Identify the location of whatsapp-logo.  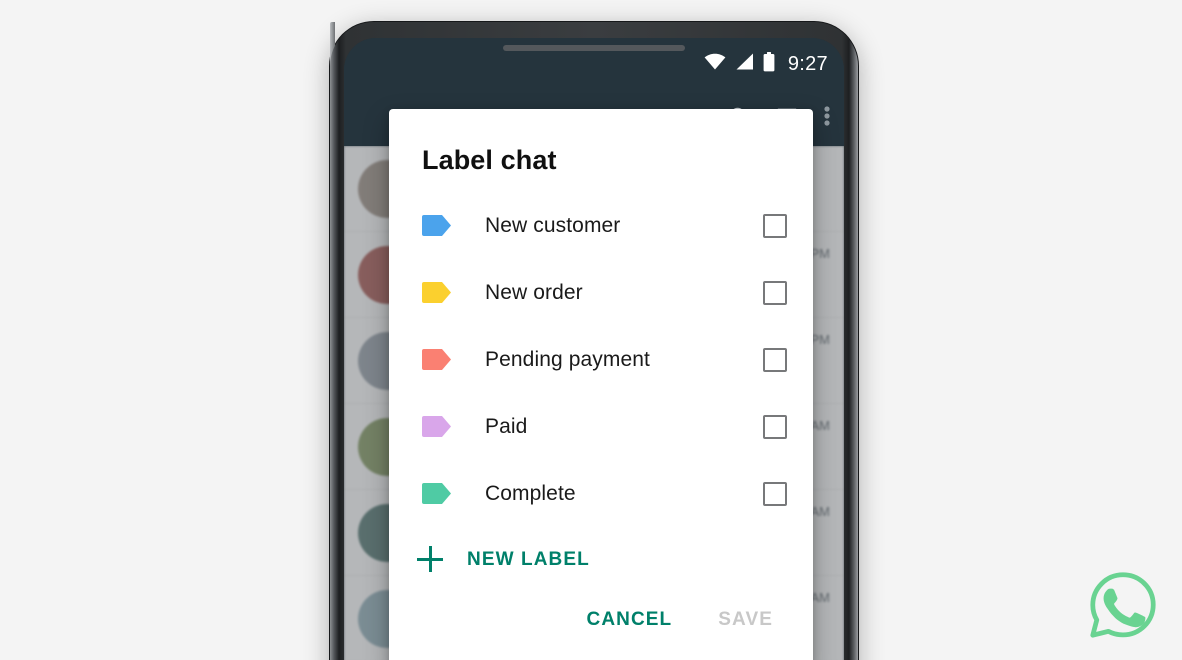
(1123, 605).